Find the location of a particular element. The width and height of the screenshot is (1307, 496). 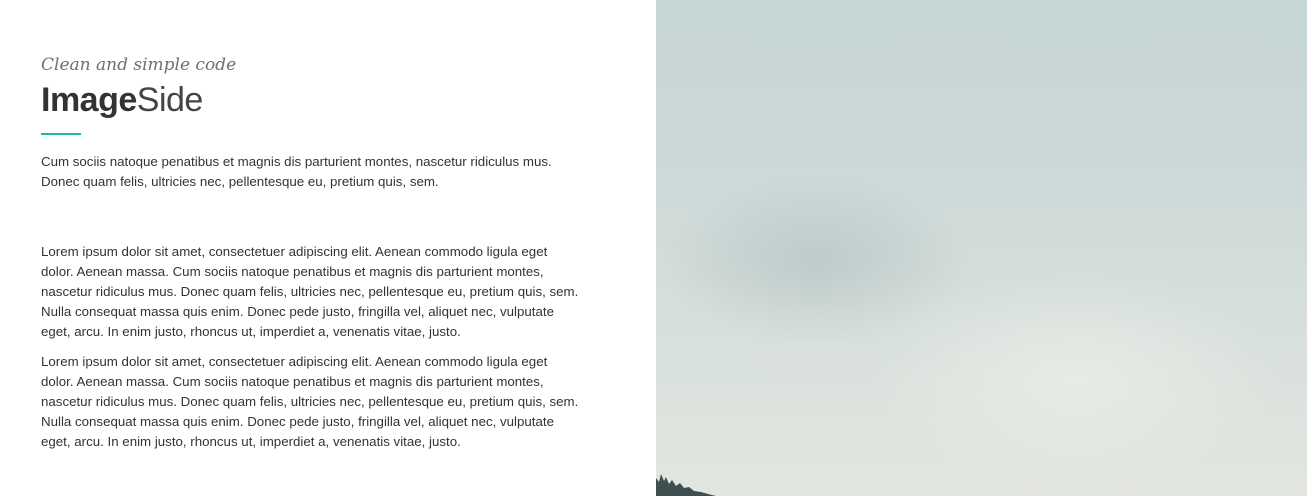

section-title: ImageSide is located at coordinates (328, 100).